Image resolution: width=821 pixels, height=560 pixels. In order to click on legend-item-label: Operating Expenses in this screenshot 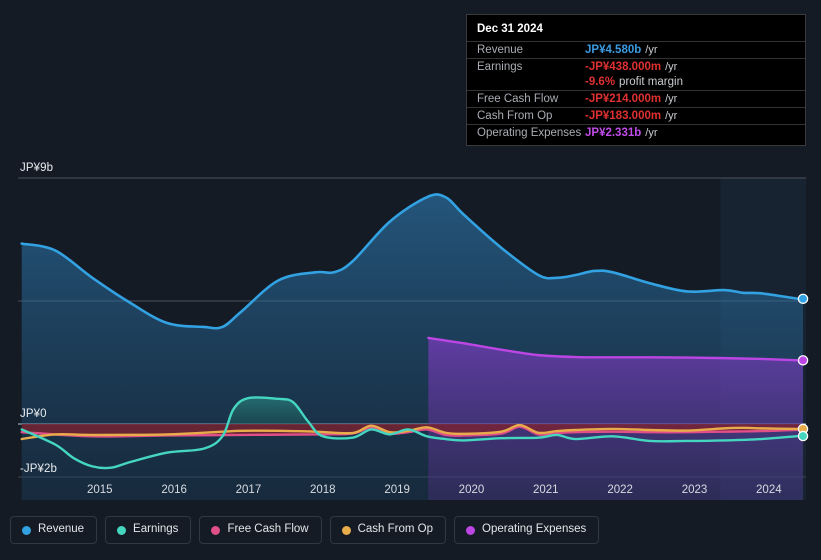, I will do `click(534, 529)`.